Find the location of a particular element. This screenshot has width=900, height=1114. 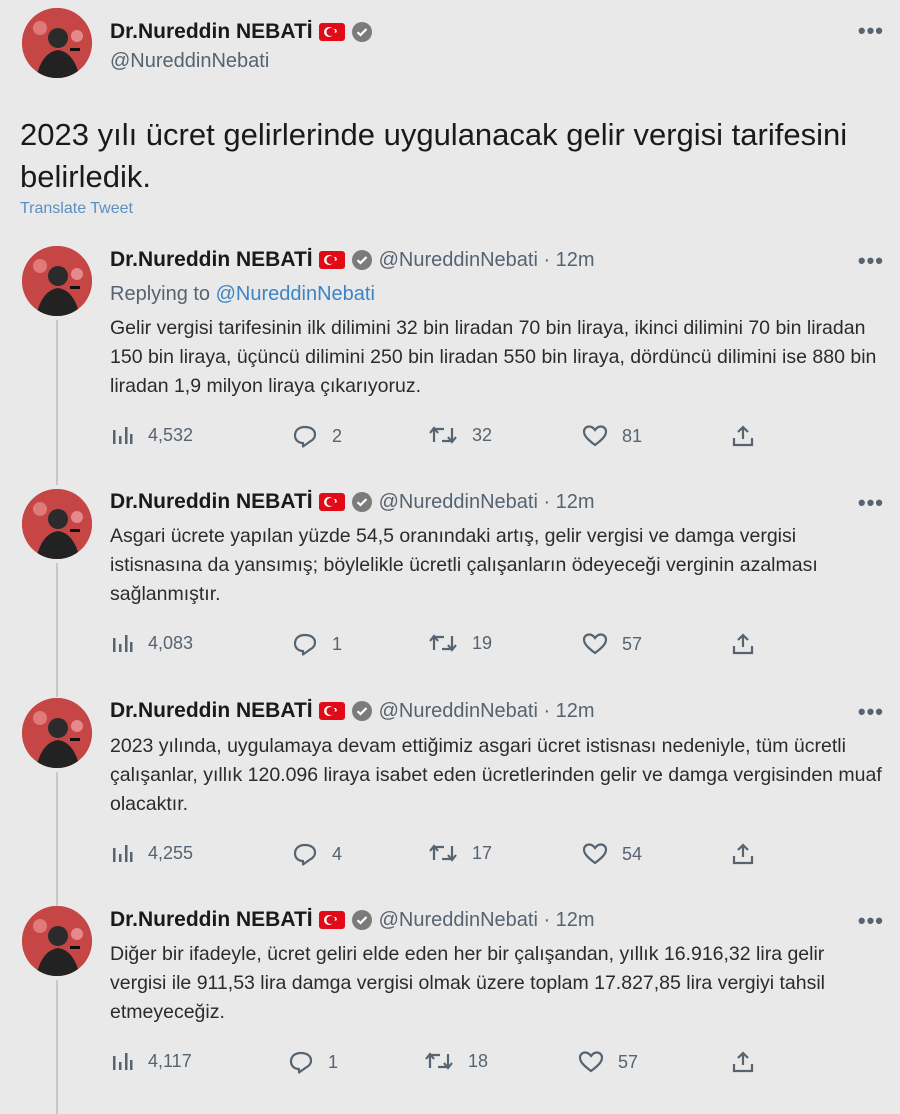

retweet-count: 18 is located at coordinates (478, 1060).